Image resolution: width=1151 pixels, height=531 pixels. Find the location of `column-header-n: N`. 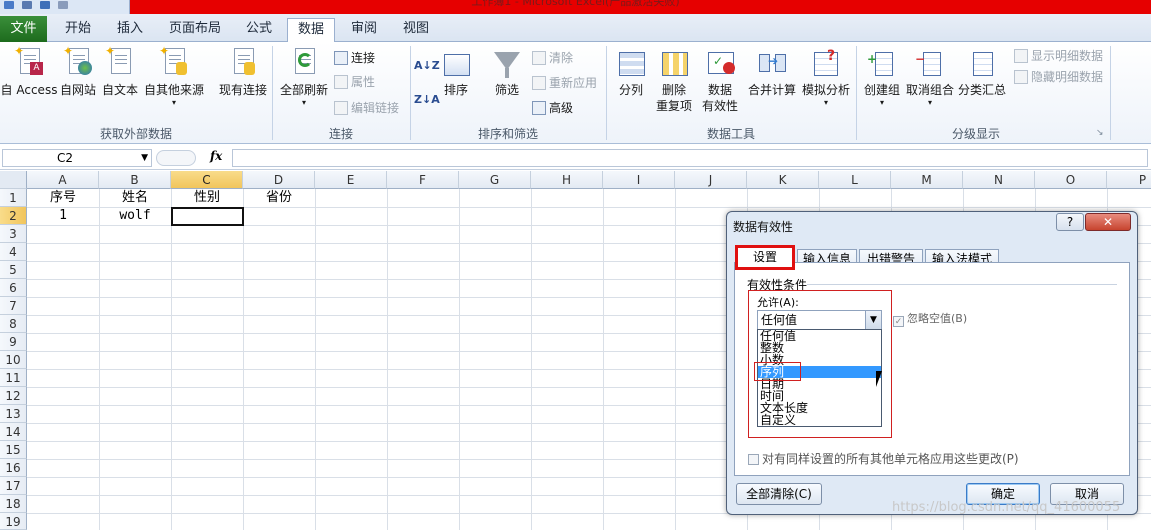

column-header-n: N is located at coordinates (999, 180).